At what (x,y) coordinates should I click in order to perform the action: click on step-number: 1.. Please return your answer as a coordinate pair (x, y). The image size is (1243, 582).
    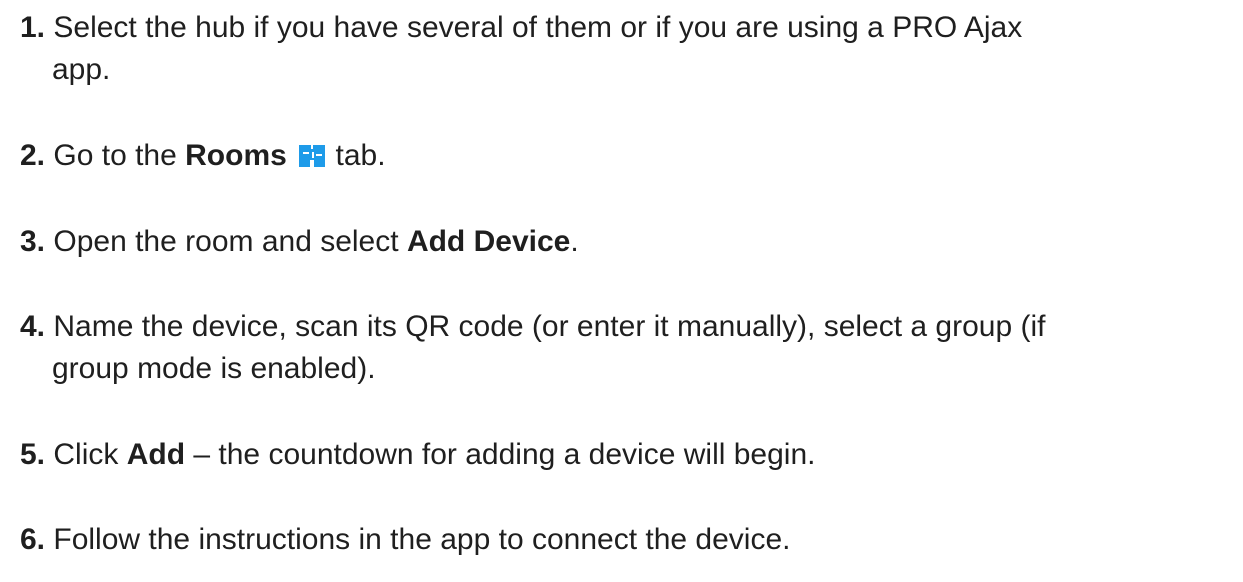
    Looking at the image, I should click on (33, 27).